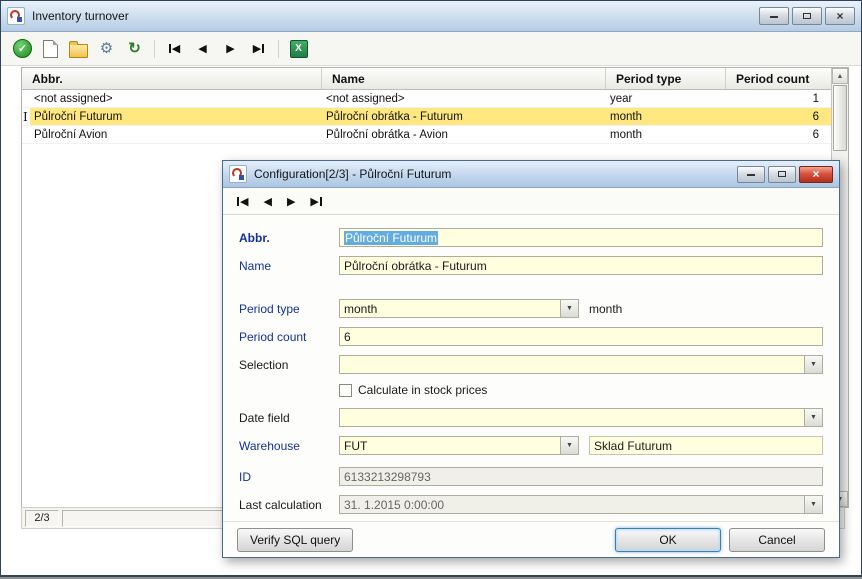 This screenshot has width=862, height=579. Describe the element at coordinates (531, 174) in the screenshot. I see `dialog-titlebar: Configuration[2/3] - Půlroční Futurum ×` at that location.